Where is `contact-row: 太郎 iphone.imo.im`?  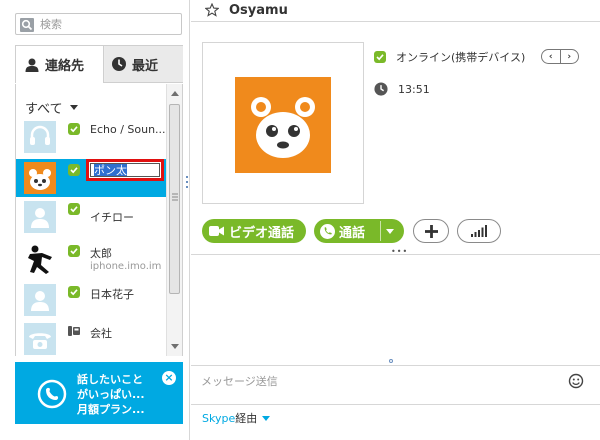
contact-row: 太郎 iphone.imo.im is located at coordinates (91, 259).